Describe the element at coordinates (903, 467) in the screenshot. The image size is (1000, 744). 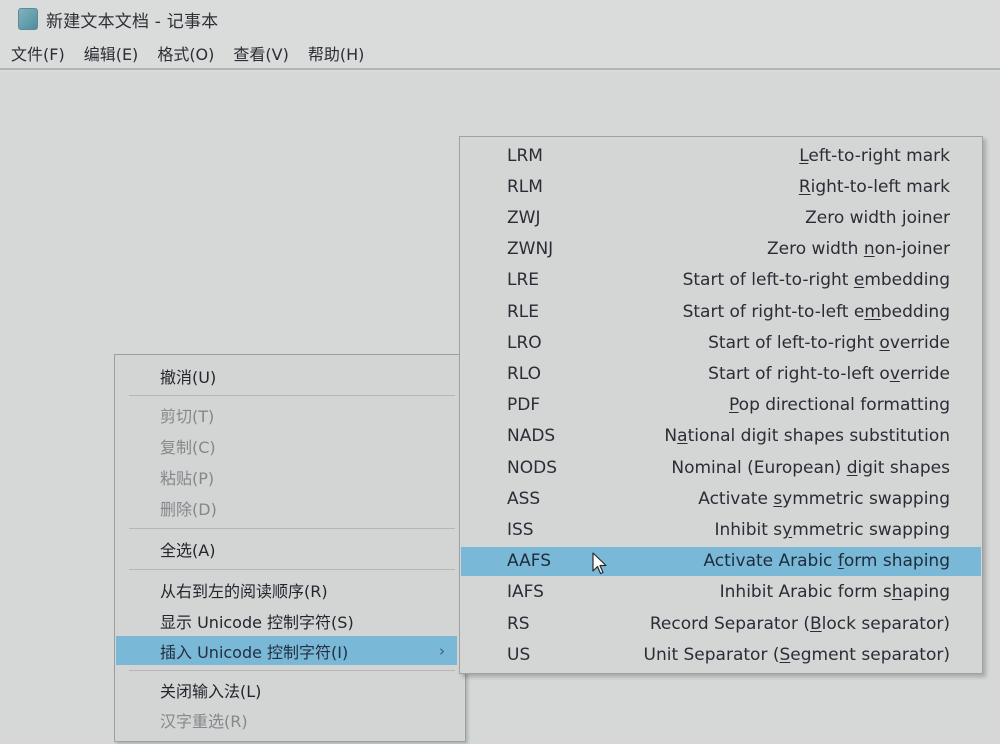
I see `description-text: igit shapes` at that location.